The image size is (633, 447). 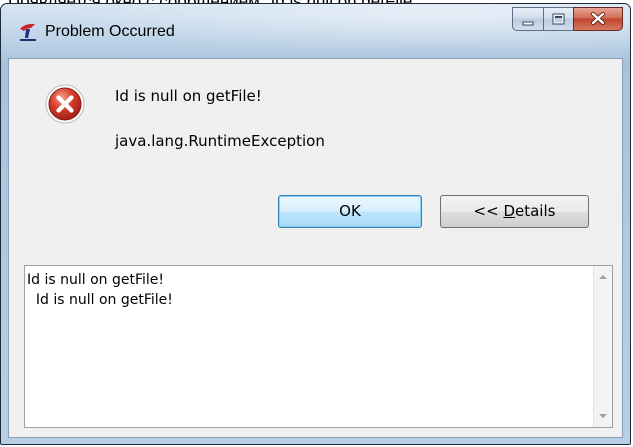 I want to click on error-message: Id is null on getFile!, so click(x=188, y=96).